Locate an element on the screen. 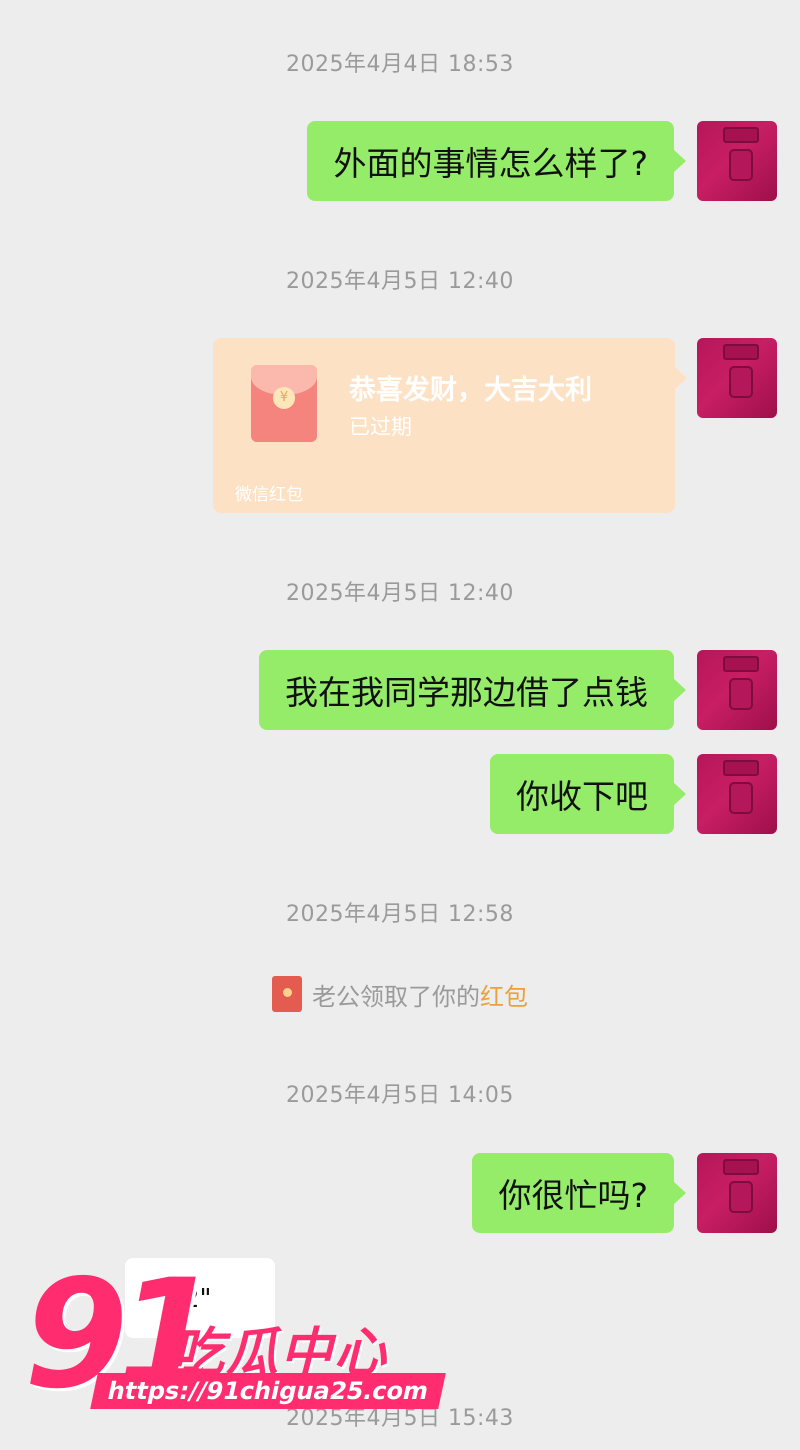 The height and width of the screenshot is (1450, 800). watermark-logo: 91 吃瓜中心 https://91chigua25.com is located at coordinates (235, 1335).